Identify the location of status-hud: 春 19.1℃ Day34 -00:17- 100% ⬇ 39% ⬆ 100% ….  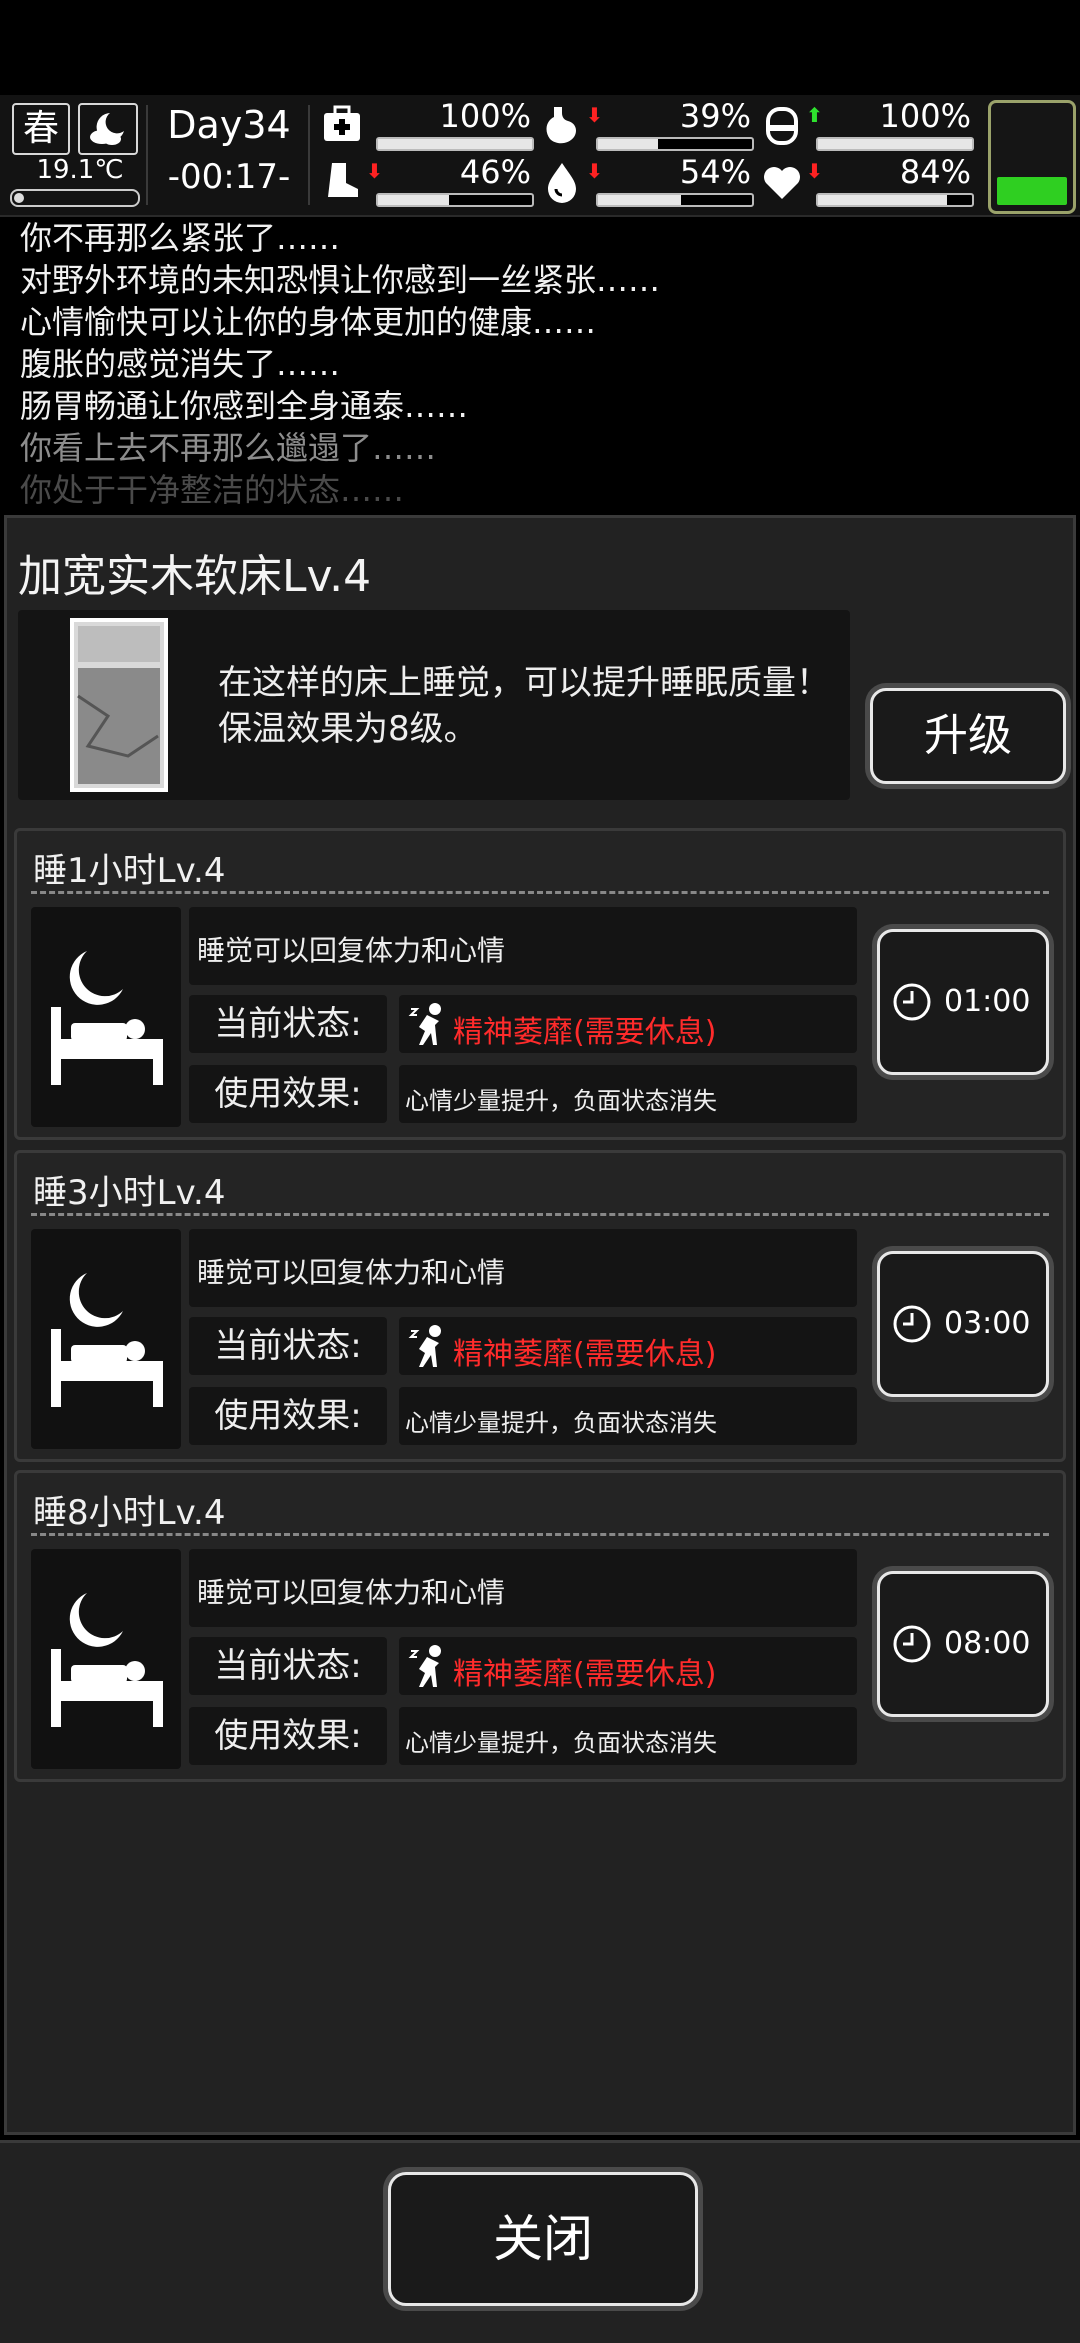
(540, 156).